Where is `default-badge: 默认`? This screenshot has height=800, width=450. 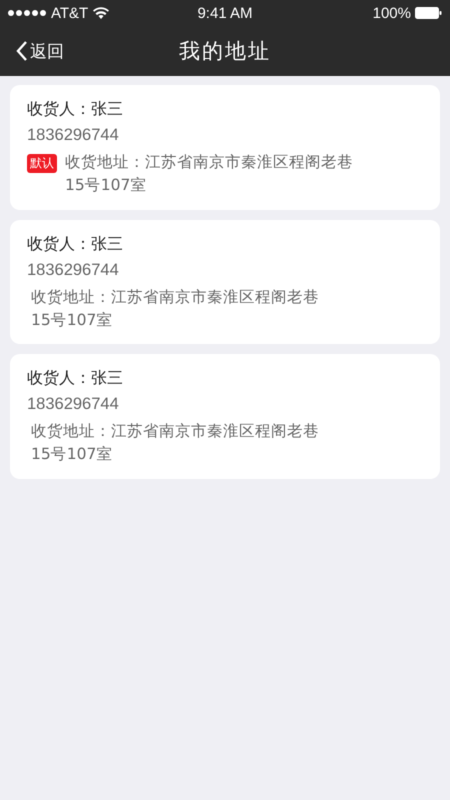
default-badge: 默认 is located at coordinates (42, 163).